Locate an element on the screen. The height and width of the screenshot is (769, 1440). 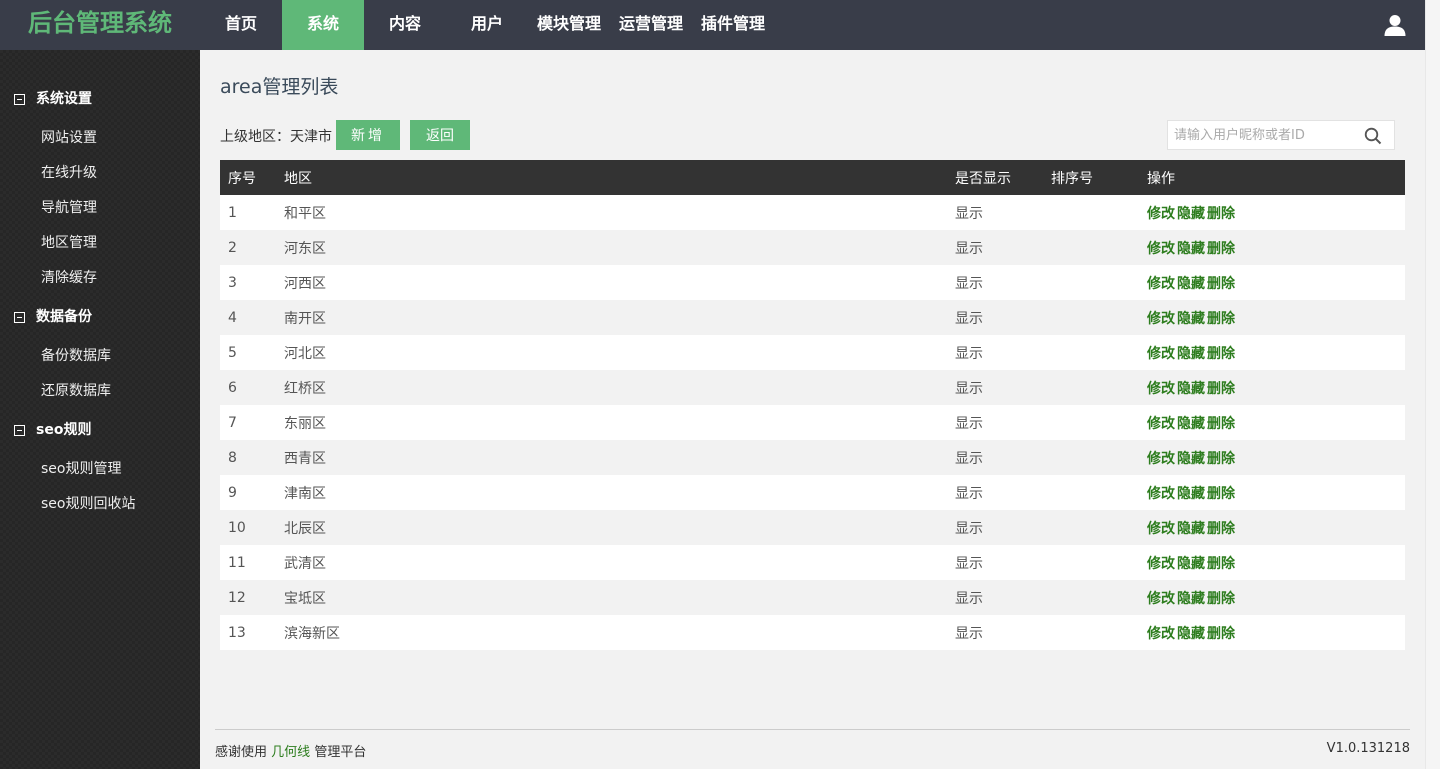
sidebar-item-0-0: 网站设置 is located at coordinates (69, 138).